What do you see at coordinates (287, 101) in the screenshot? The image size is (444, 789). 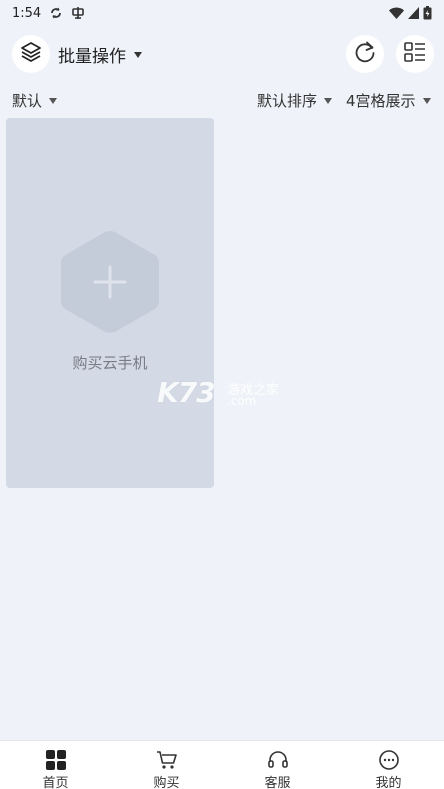 I see `sort-label: 默认排序` at bounding box center [287, 101].